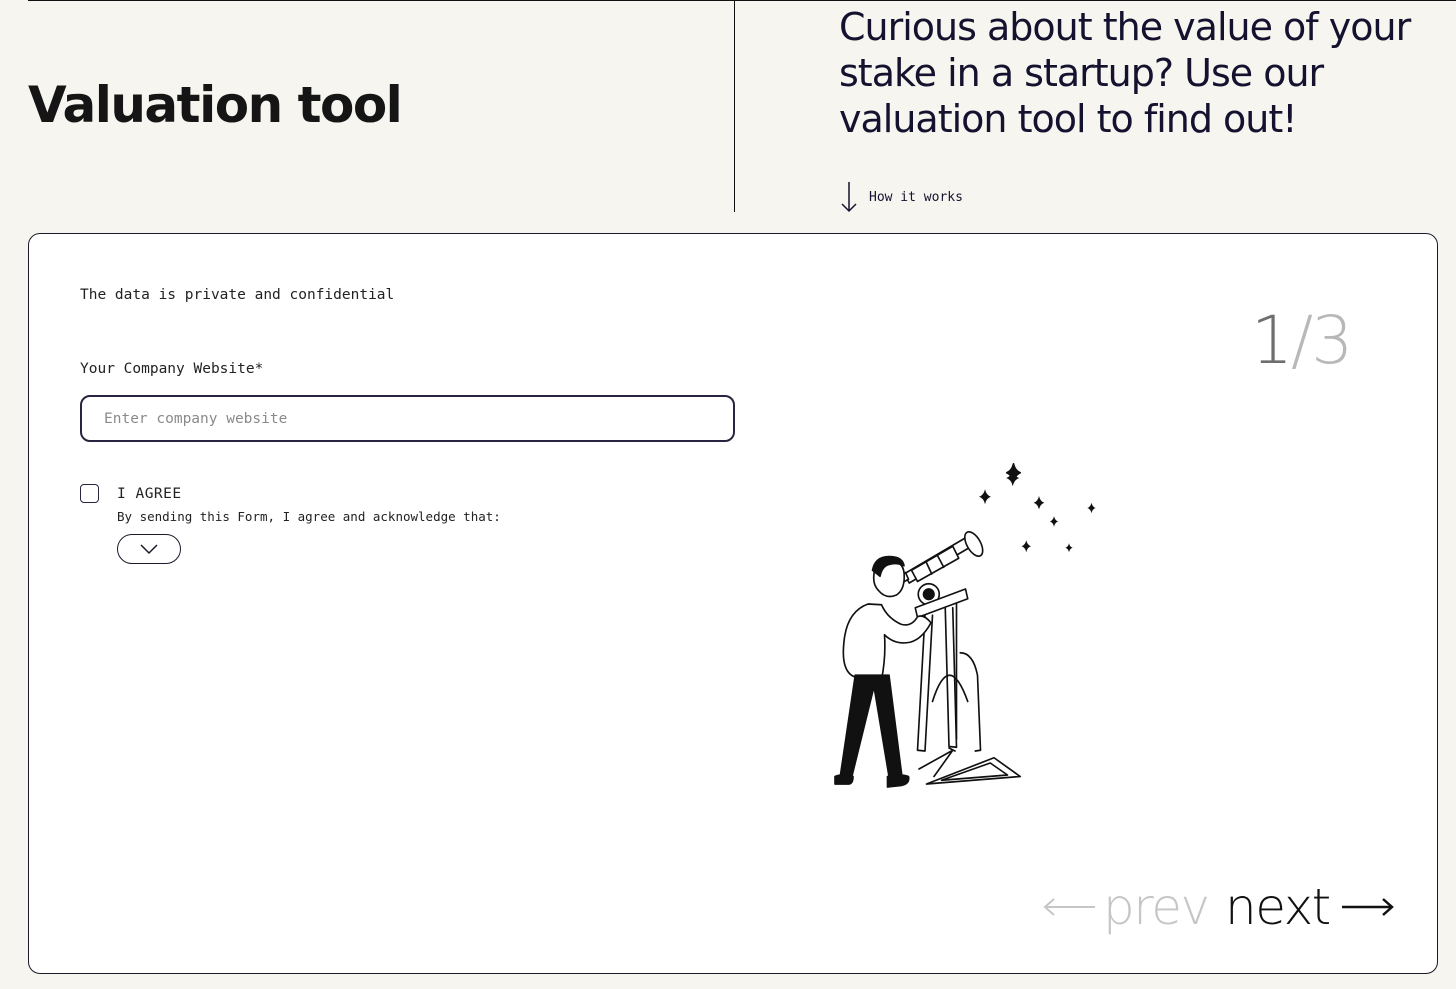 The width and height of the screenshot is (1456, 989). Describe the element at coordinates (237, 295) in the screenshot. I see `privacy-note: The data is private and confidential` at that location.